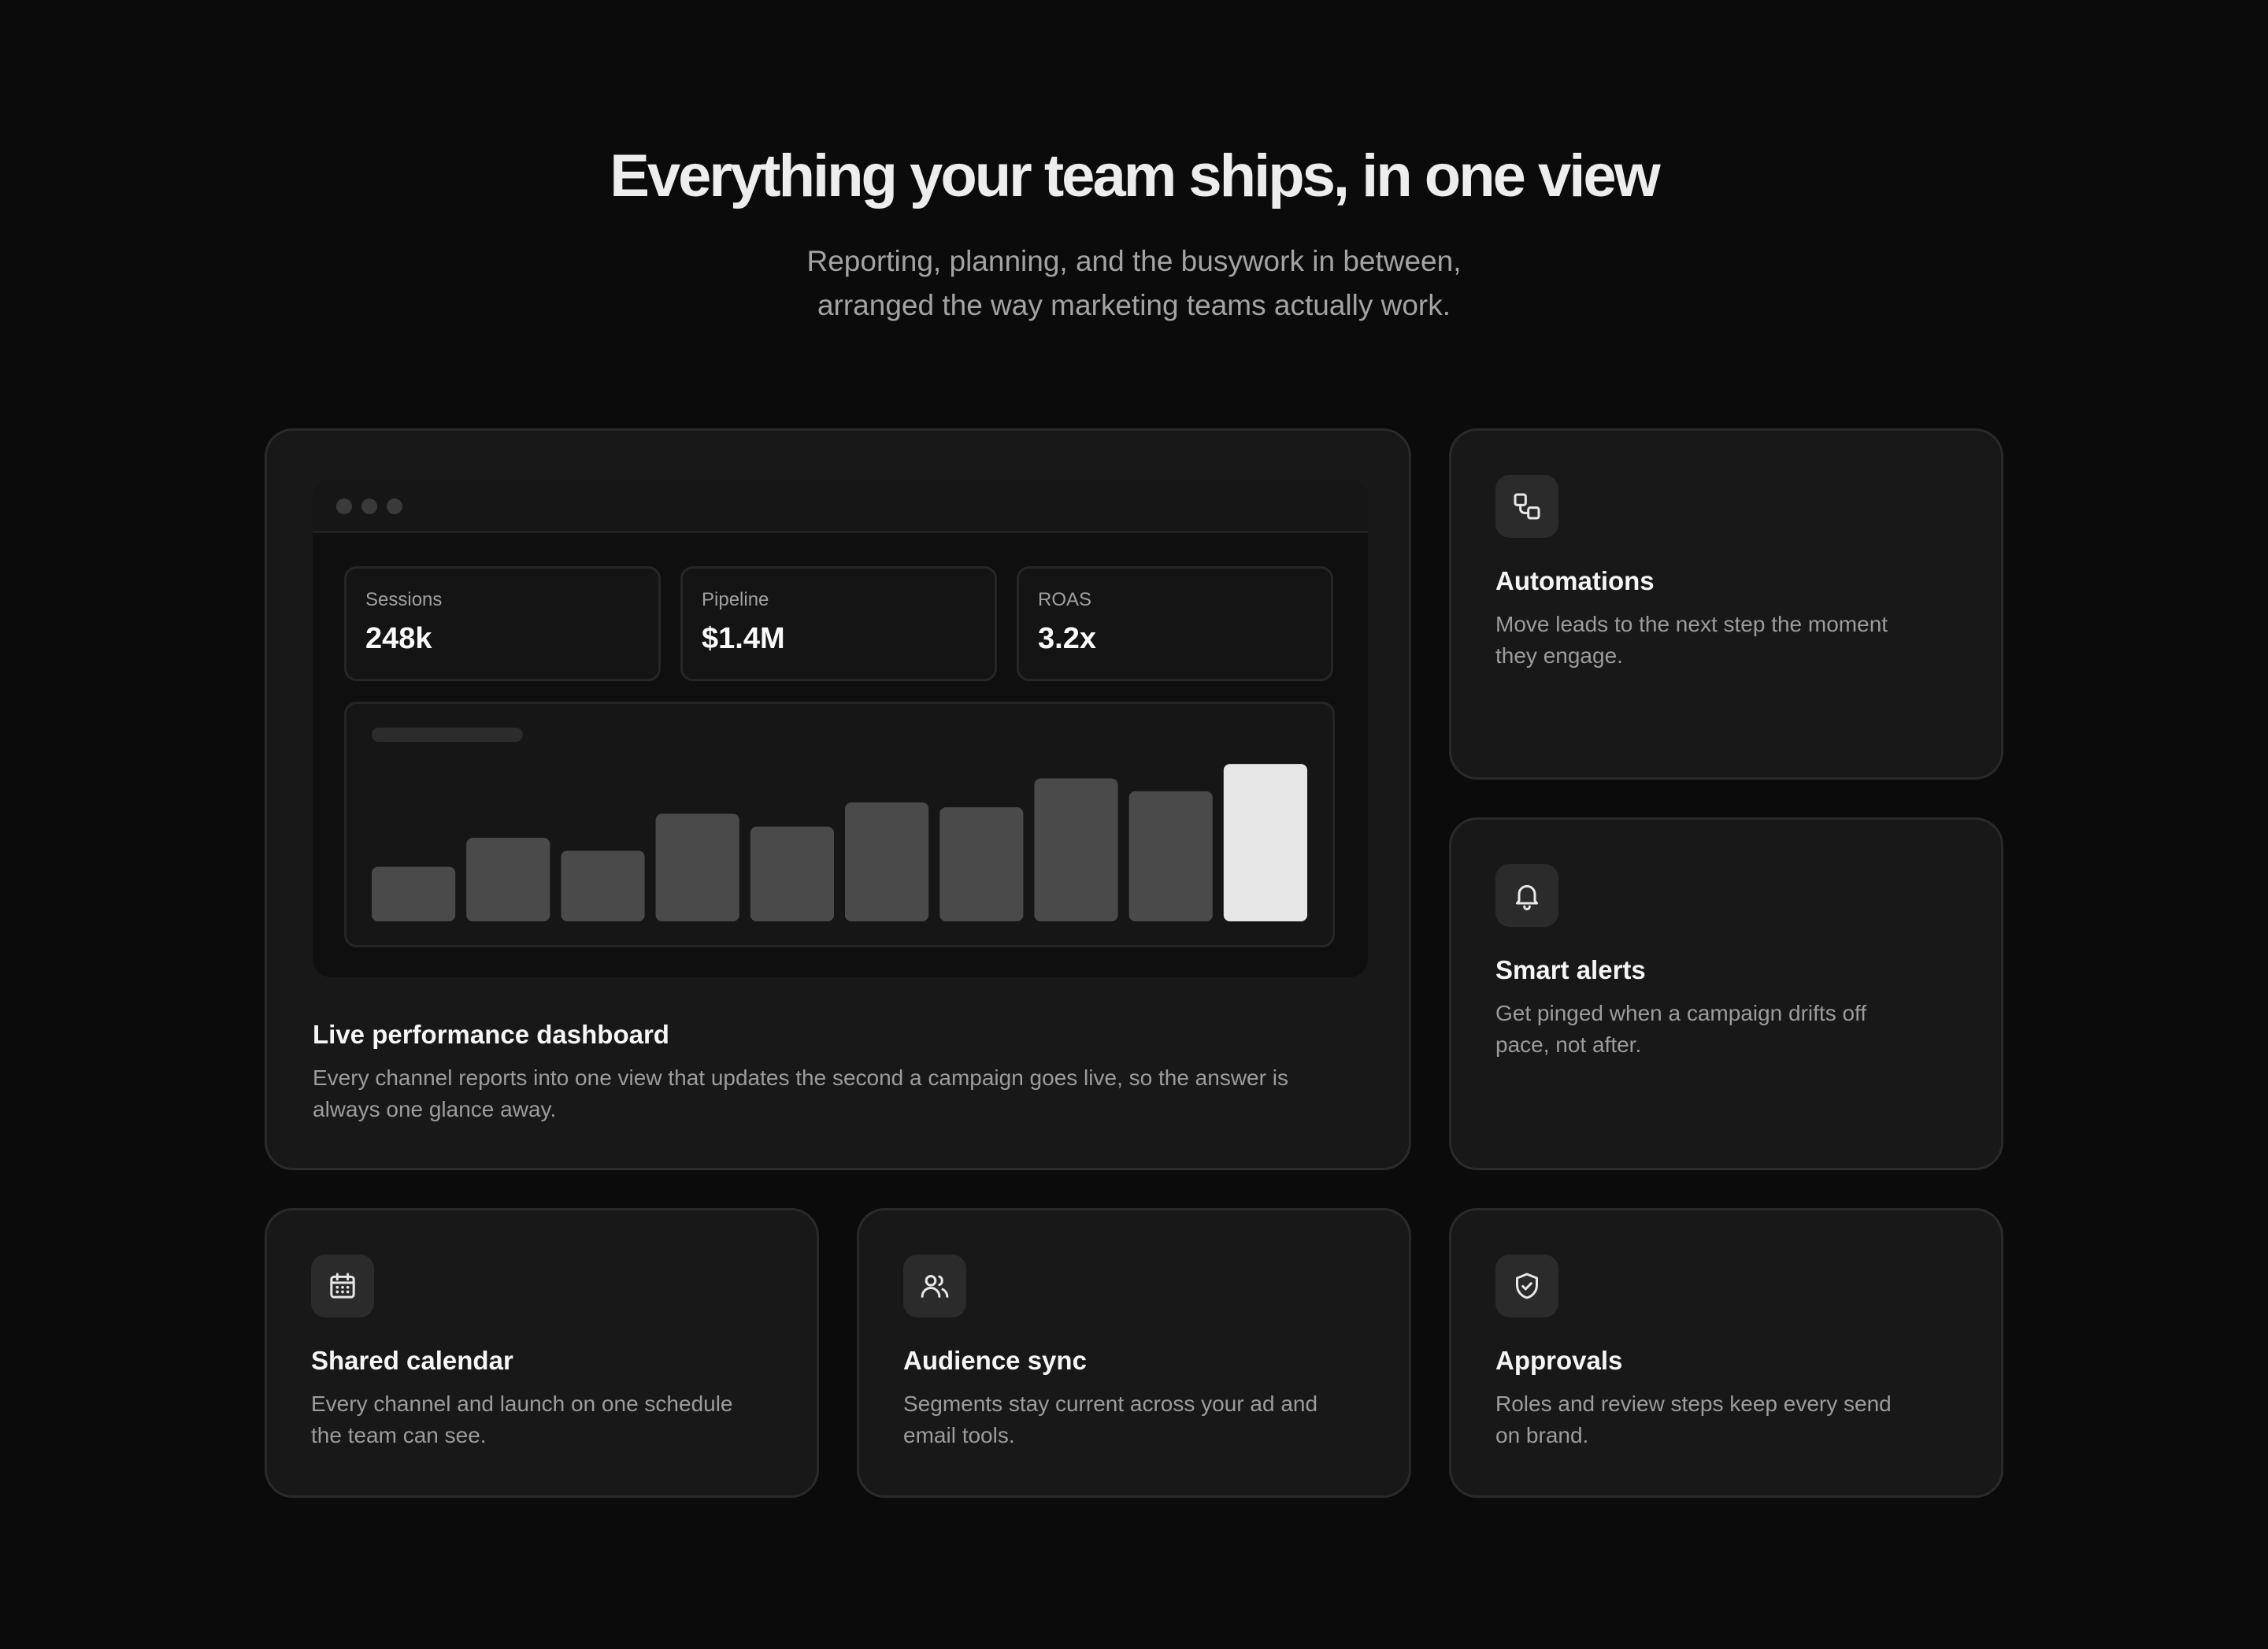  Describe the element at coordinates (840, 506) in the screenshot. I see `window-title-bar` at that location.